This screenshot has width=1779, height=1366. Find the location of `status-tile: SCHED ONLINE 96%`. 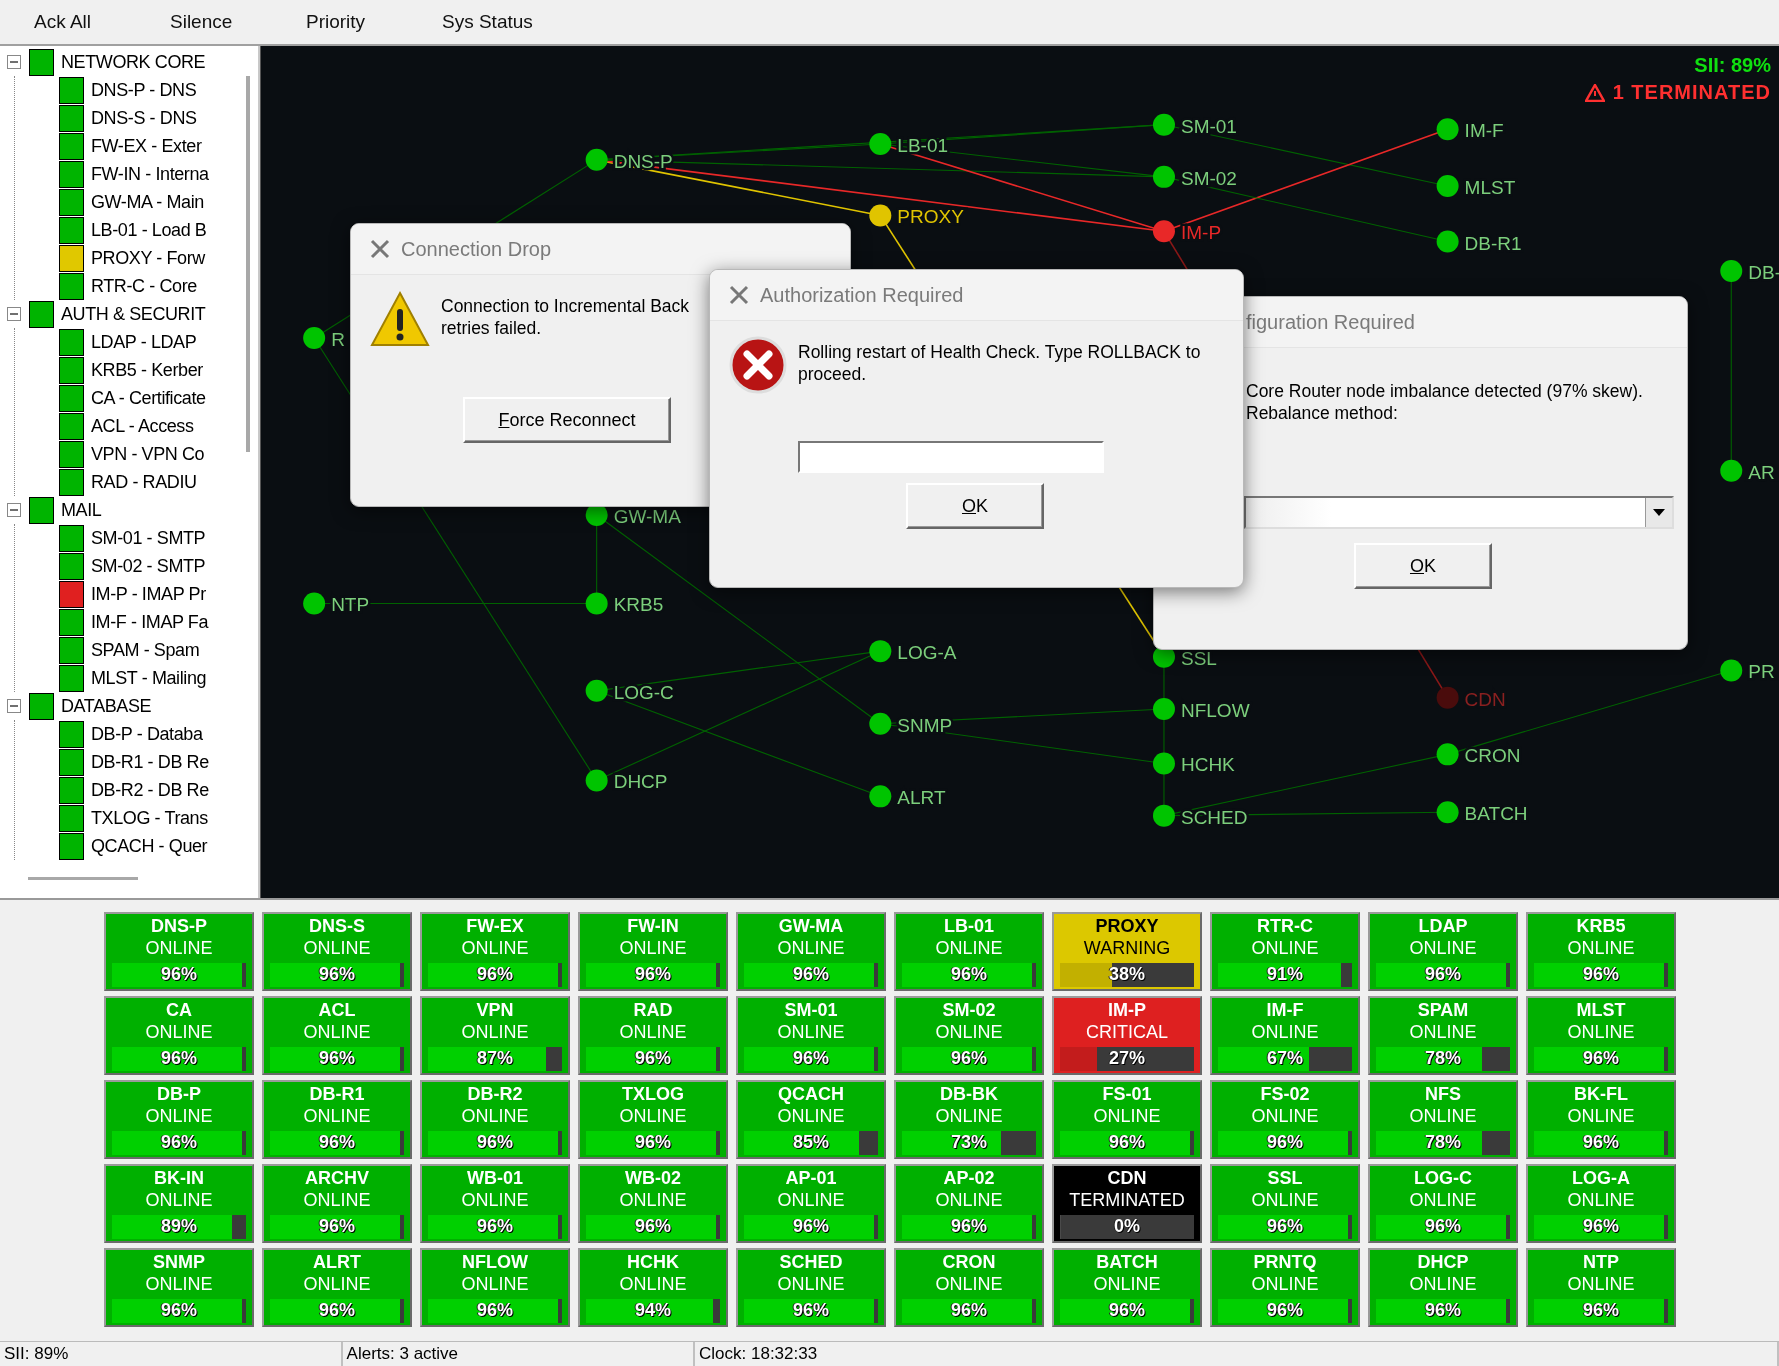

status-tile: SCHED ONLINE 96% is located at coordinates (811, 1287).